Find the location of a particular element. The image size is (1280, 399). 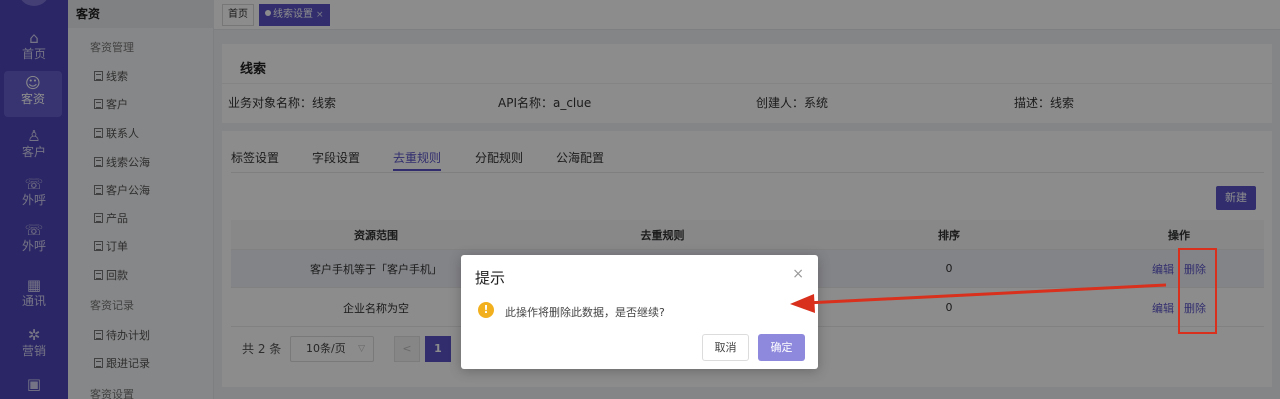

arrow-head is located at coordinates (802, 303).